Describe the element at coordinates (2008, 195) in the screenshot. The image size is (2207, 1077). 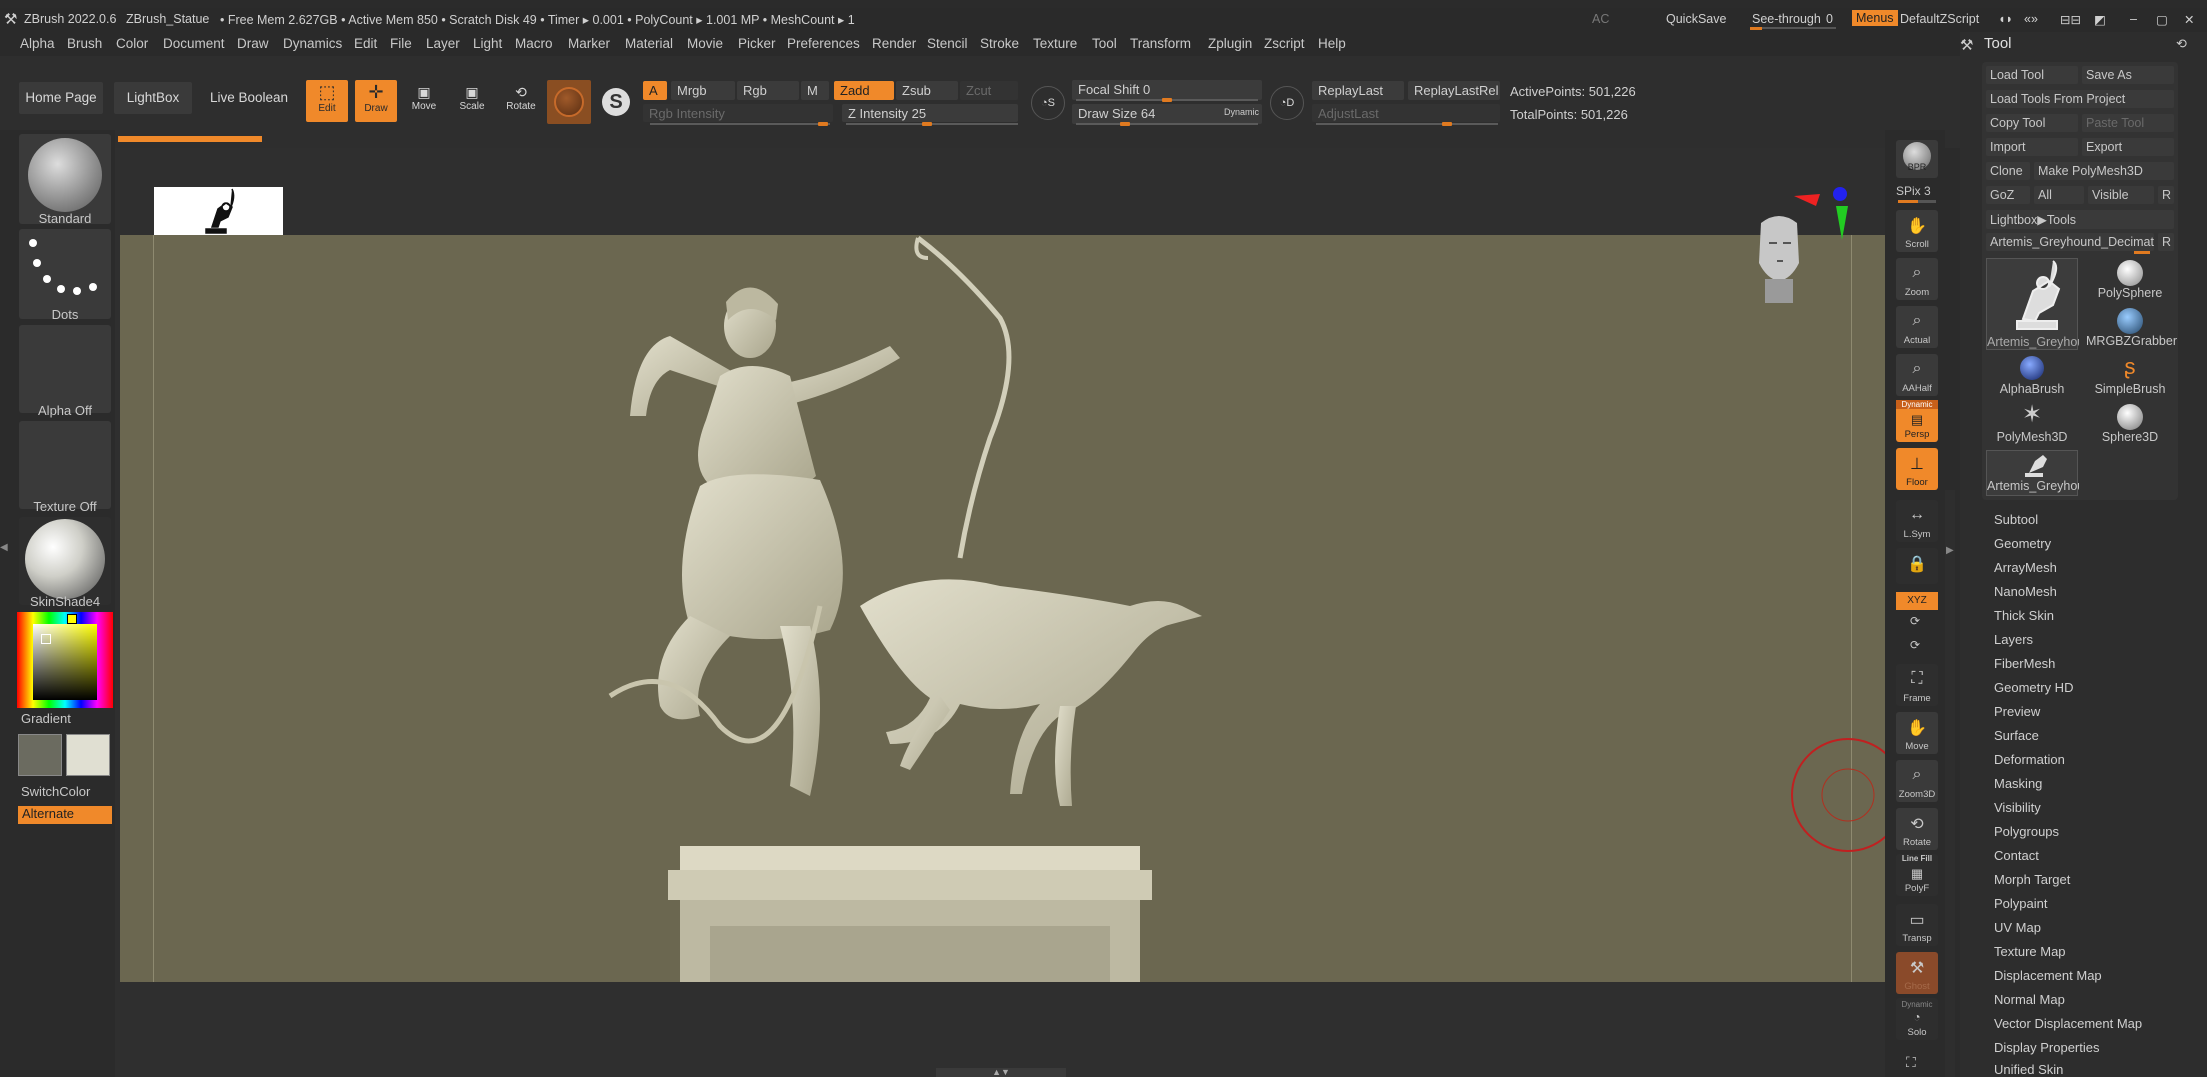
I see `goz-button: GoZ` at that location.